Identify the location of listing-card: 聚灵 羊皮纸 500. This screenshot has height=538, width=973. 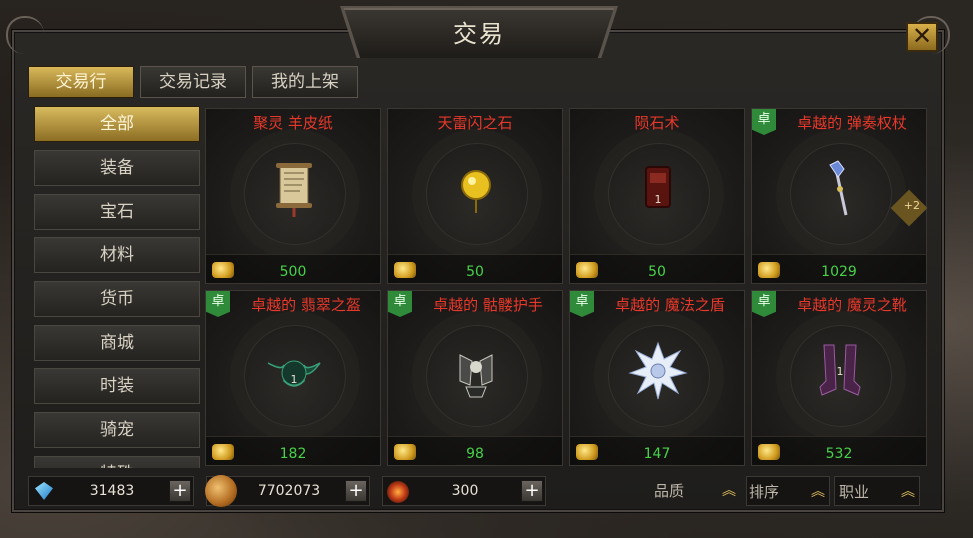
(293, 196).